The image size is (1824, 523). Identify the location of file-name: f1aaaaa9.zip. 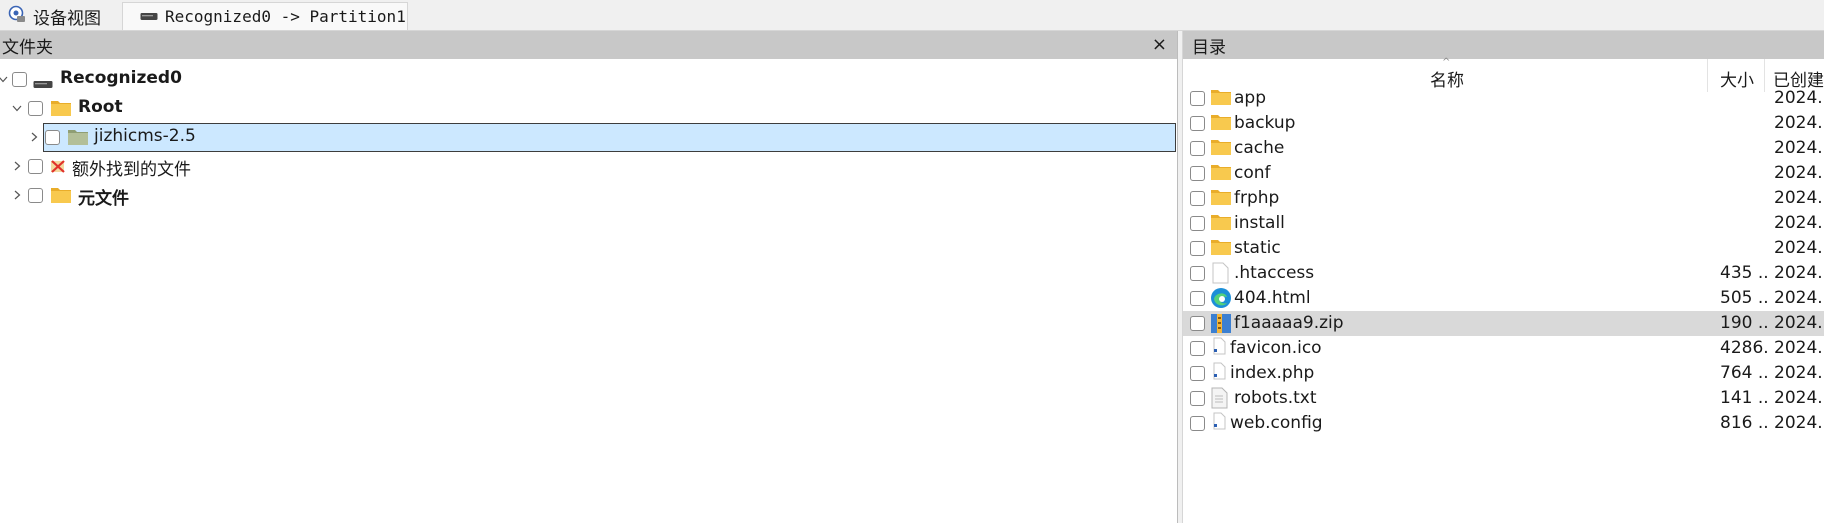
(1289, 323).